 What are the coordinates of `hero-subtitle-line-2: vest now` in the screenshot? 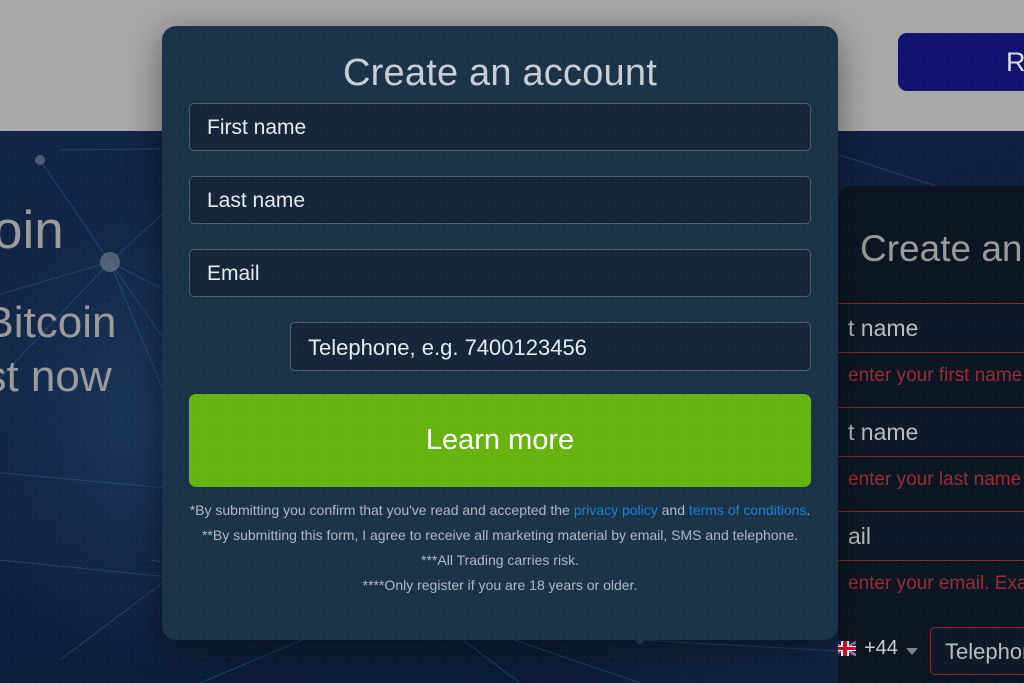 It's located at (56, 376).